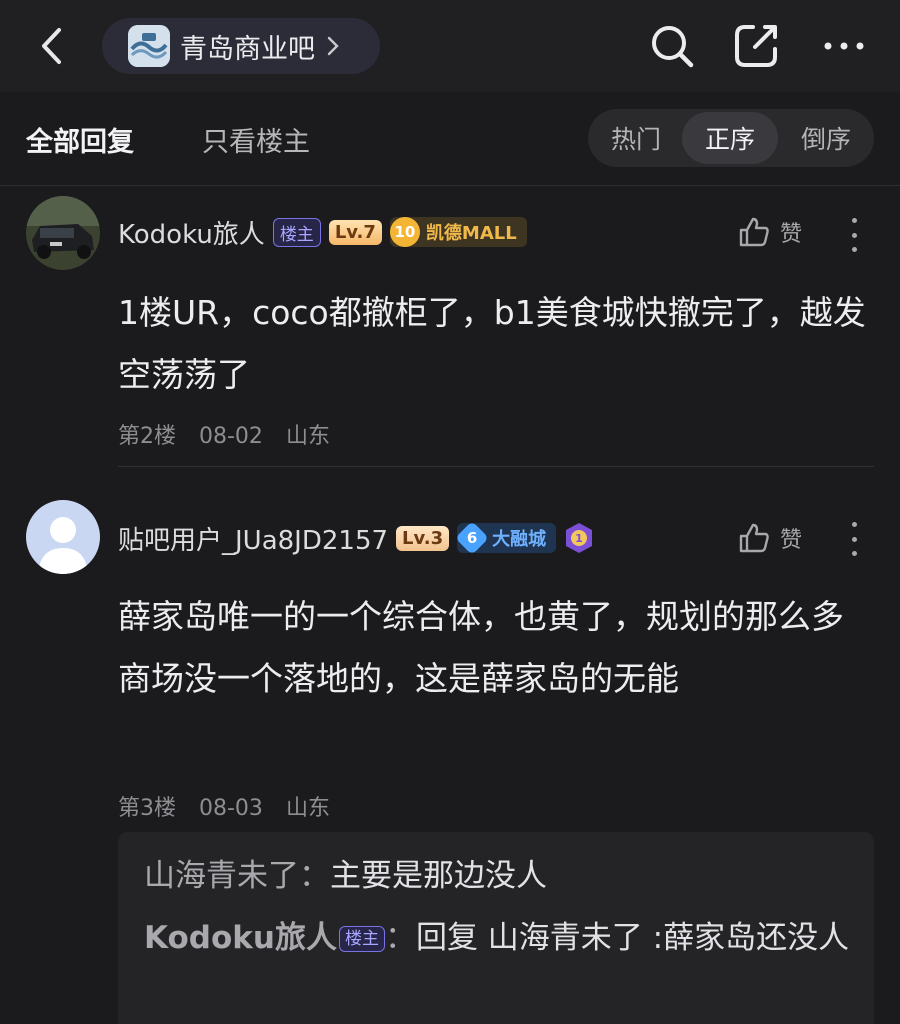  I want to click on filter-bar: 全部回复 只看楼主 热门 正序 倒序, so click(450, 139).